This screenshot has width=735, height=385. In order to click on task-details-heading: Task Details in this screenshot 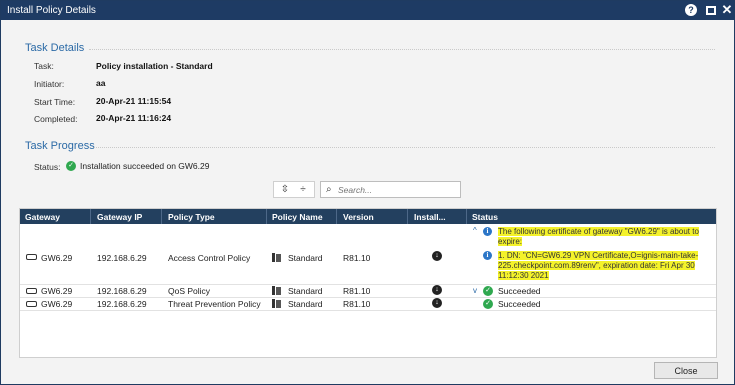, I will do `click(55, 48)`.